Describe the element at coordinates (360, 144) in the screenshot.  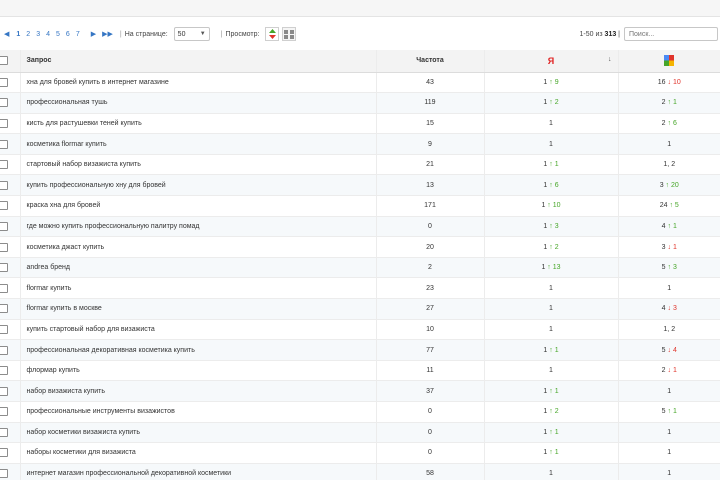
I see `table-row: косметика flormar купить 9 1 1` at that location.